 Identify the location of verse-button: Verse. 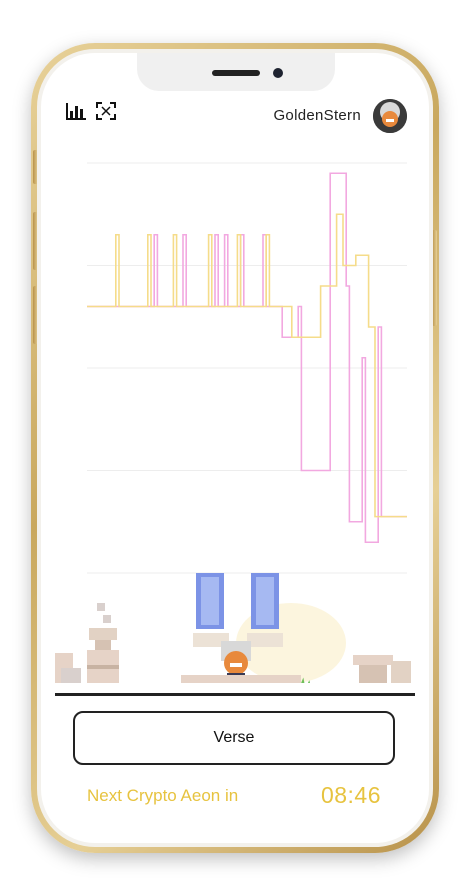
(234, 738).